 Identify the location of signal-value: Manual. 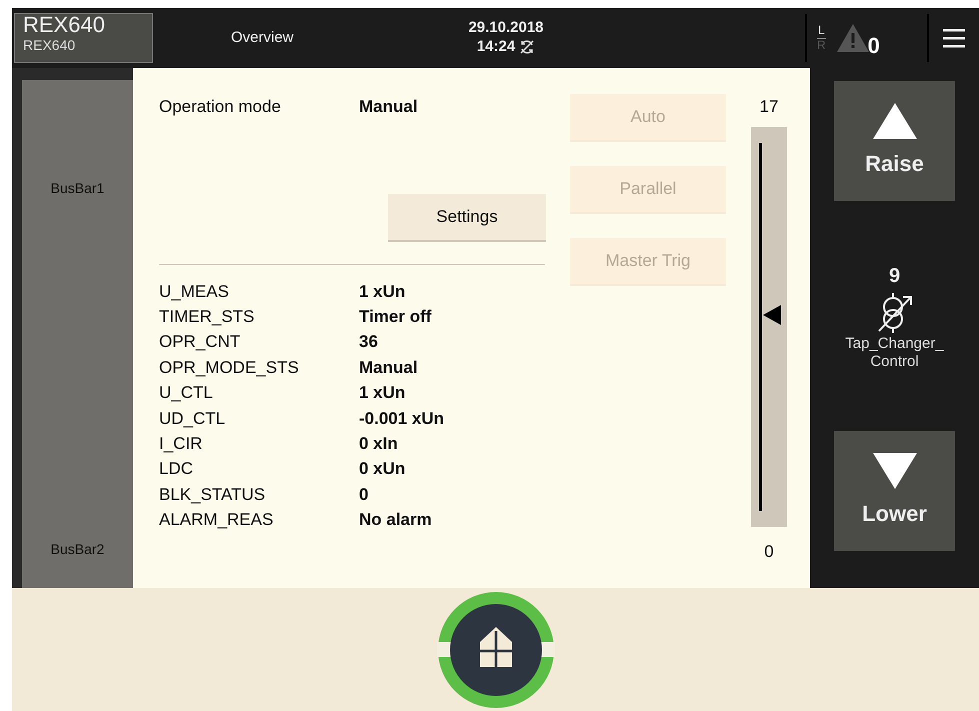
(388, 367).